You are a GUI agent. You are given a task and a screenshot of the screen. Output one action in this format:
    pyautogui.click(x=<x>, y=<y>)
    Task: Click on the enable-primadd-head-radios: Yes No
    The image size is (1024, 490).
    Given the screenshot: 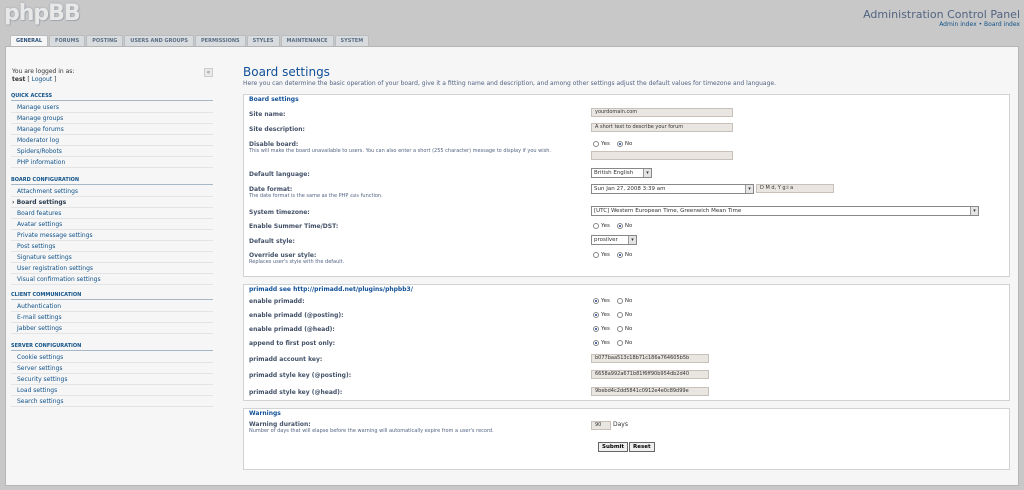 What is the action you would take?
    pyautogui.click(x=612, y=329)
    